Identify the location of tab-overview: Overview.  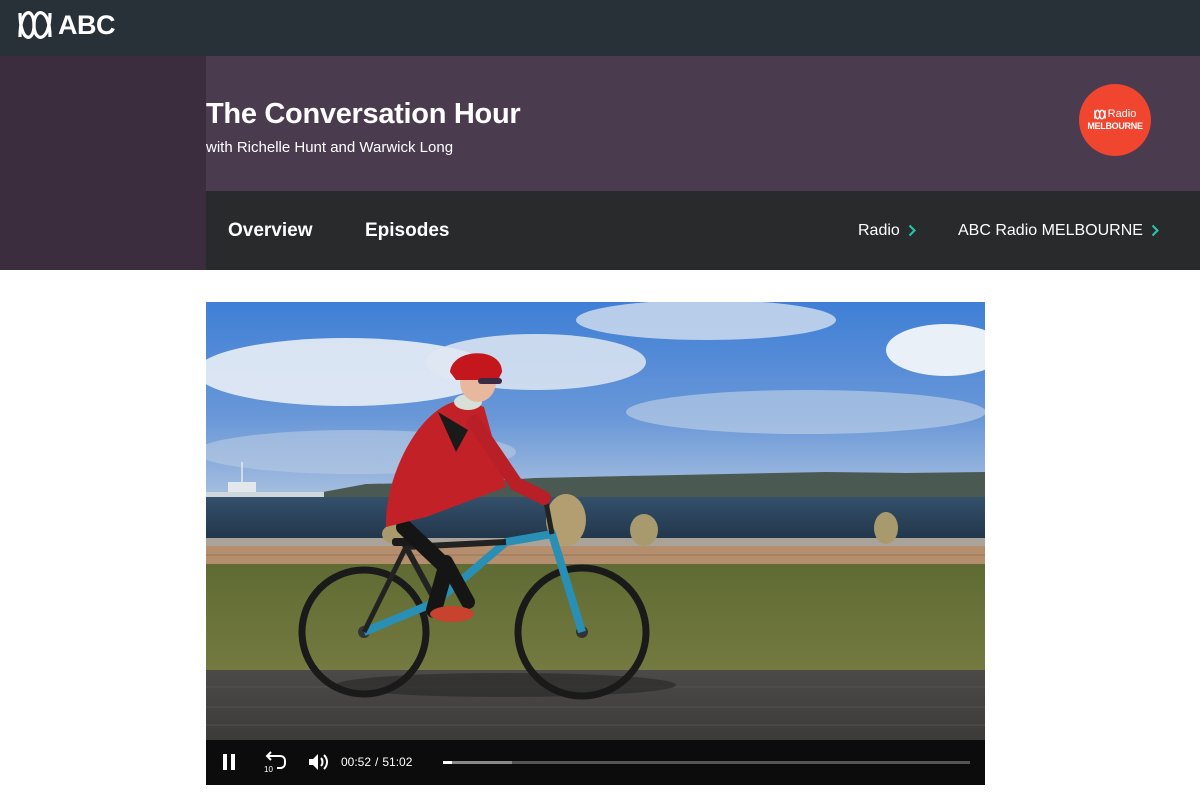
(270, 230).